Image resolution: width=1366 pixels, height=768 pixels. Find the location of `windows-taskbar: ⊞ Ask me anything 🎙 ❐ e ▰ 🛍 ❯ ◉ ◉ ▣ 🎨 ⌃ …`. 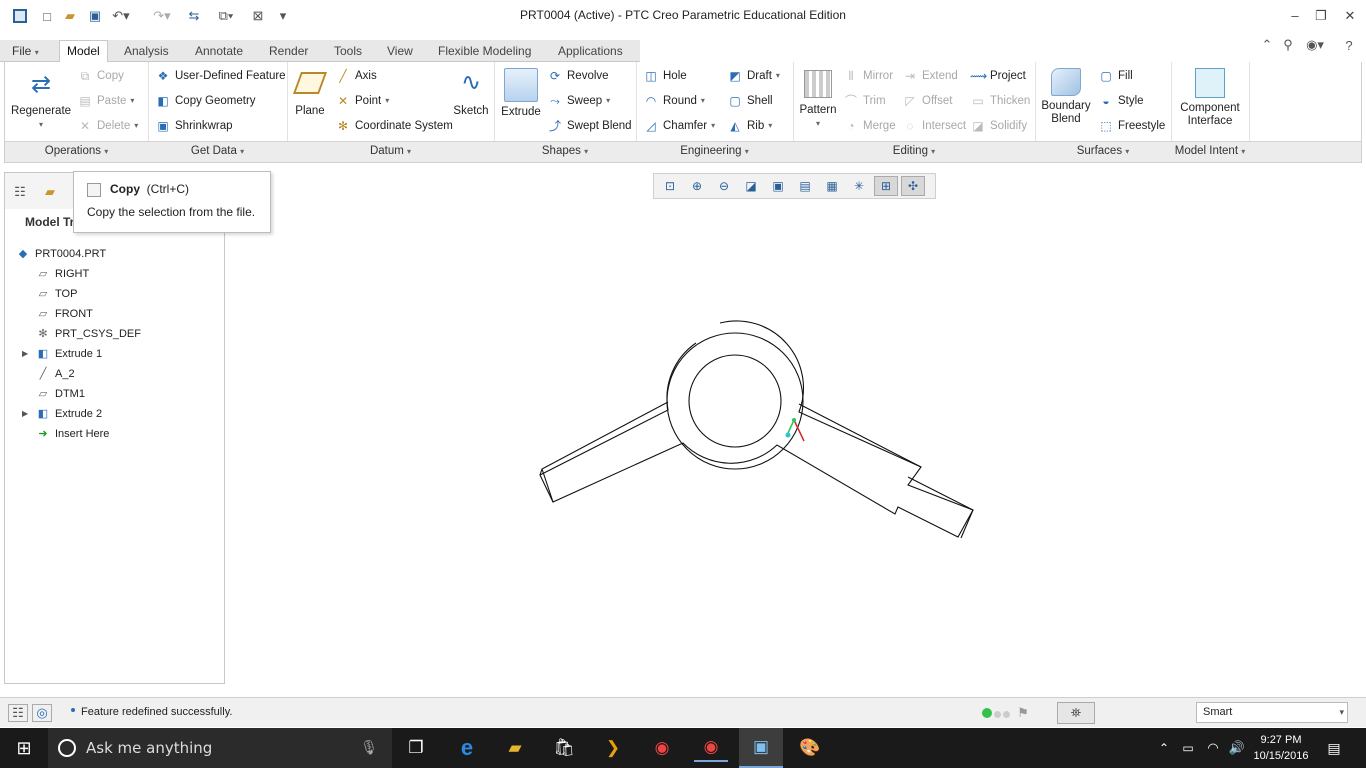

windows-taskbar: ⊞ Ask me anything 🎙 ❐ e ▰ 🛍 ❯ ◉ ◉ ▣ 🎨 ⌃ … is located at coordinates (683, 748).